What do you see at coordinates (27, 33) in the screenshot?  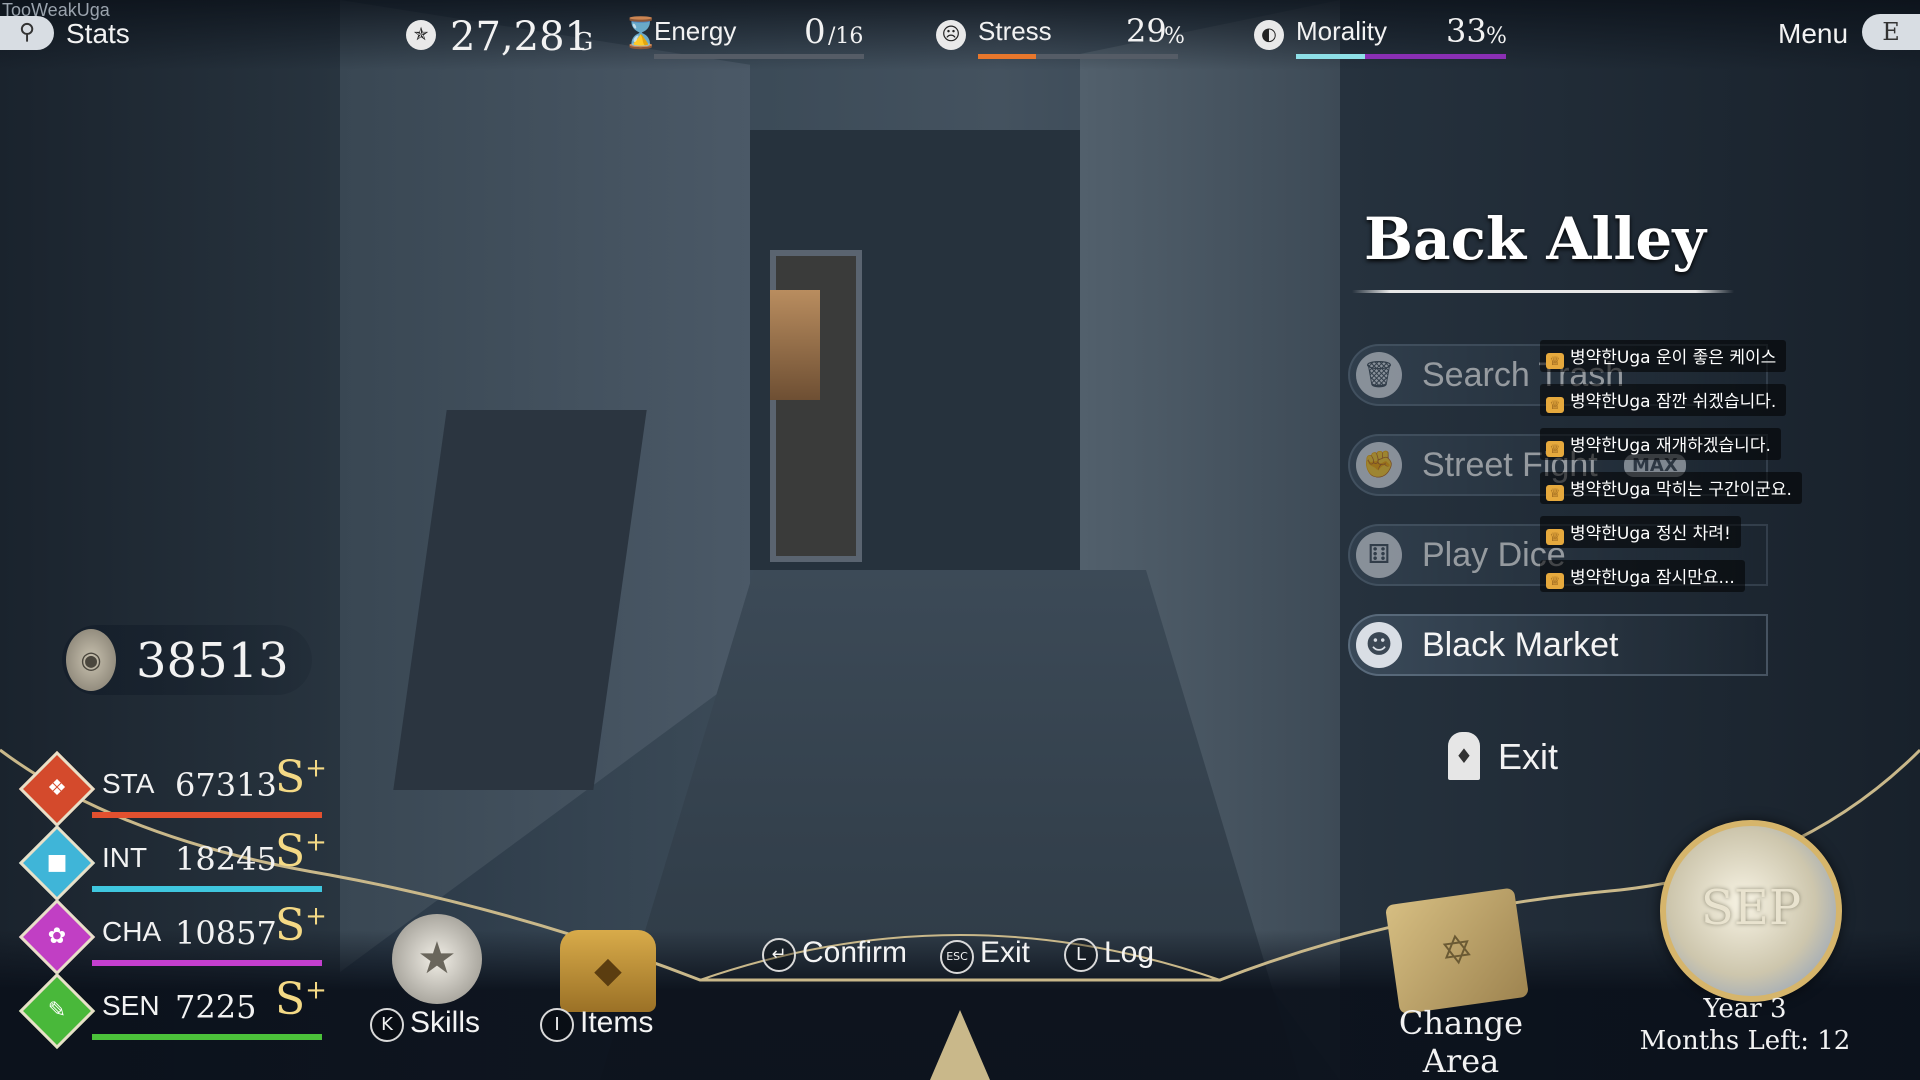 I see `search-icon: ⚲` at bounding box center [27, 33].